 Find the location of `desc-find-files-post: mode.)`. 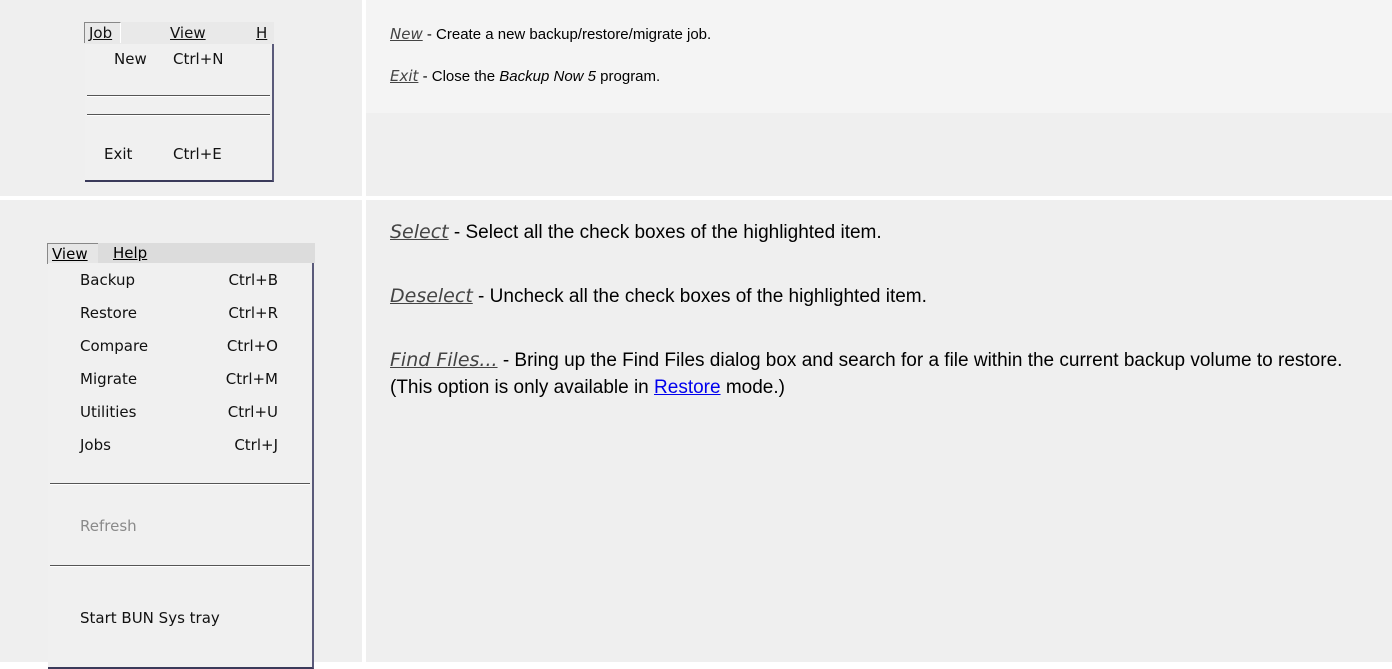

desc-find-files-post: mode.) is located at coordinates (752, 387).